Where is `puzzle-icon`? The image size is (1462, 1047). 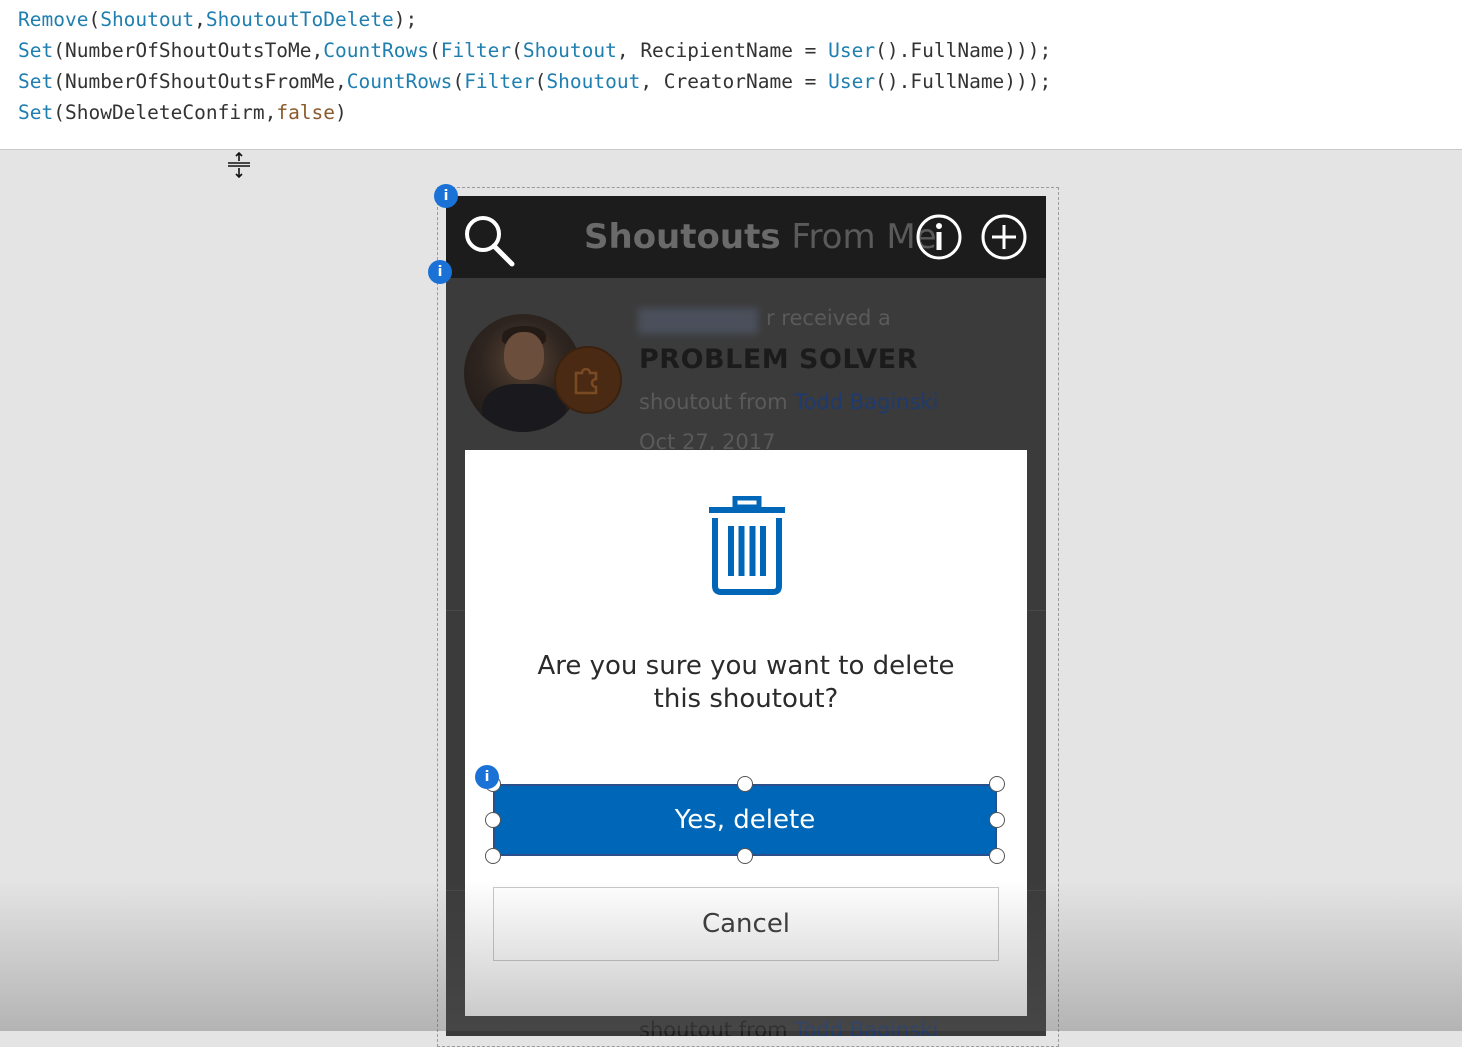 puzzle-icon is located at coordinates (586, 381).